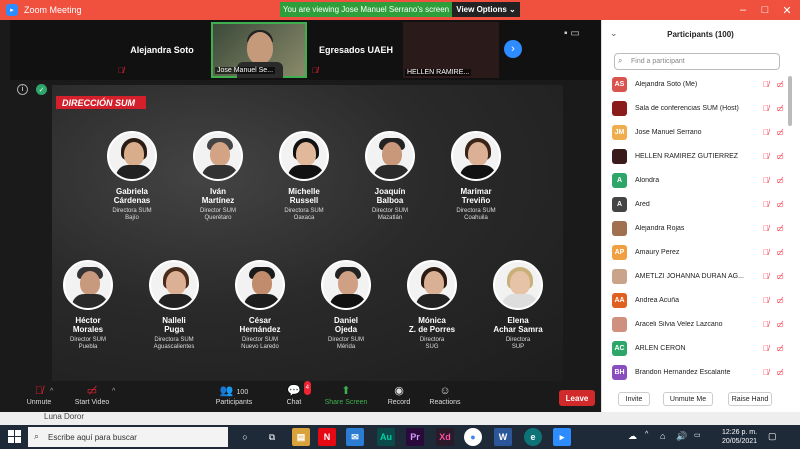 Image resolution: width=800 pixels, height=449 pixels. What do you see at coordinates (533, 437) in the screenshot?
I see `edge-icon: e` at bounding box center [533, 437].